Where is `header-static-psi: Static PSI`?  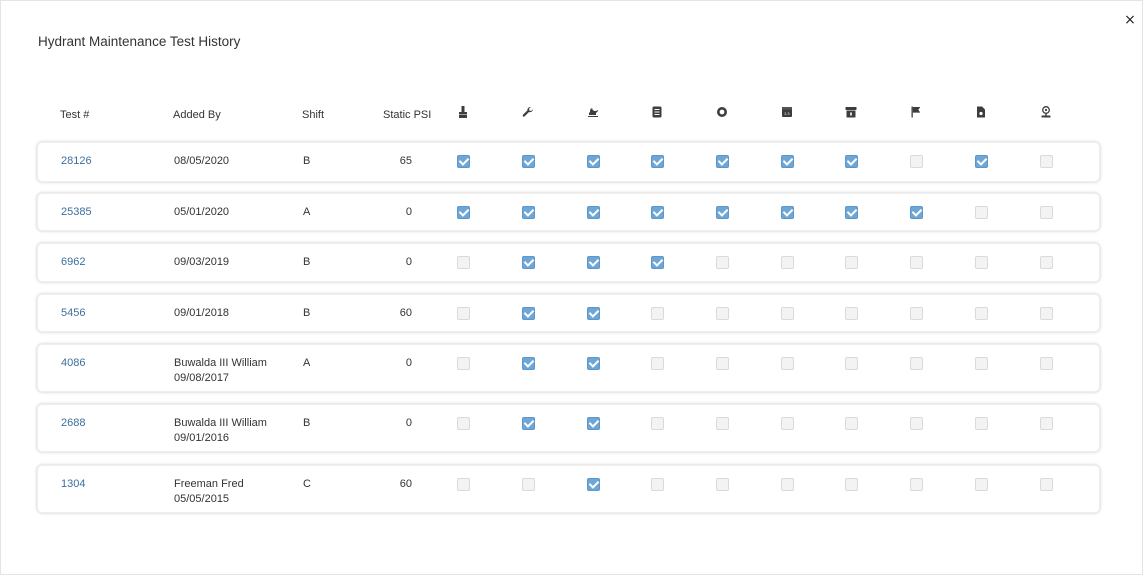
header-static-psi: Static PSI is located at coordinates (407, 115).